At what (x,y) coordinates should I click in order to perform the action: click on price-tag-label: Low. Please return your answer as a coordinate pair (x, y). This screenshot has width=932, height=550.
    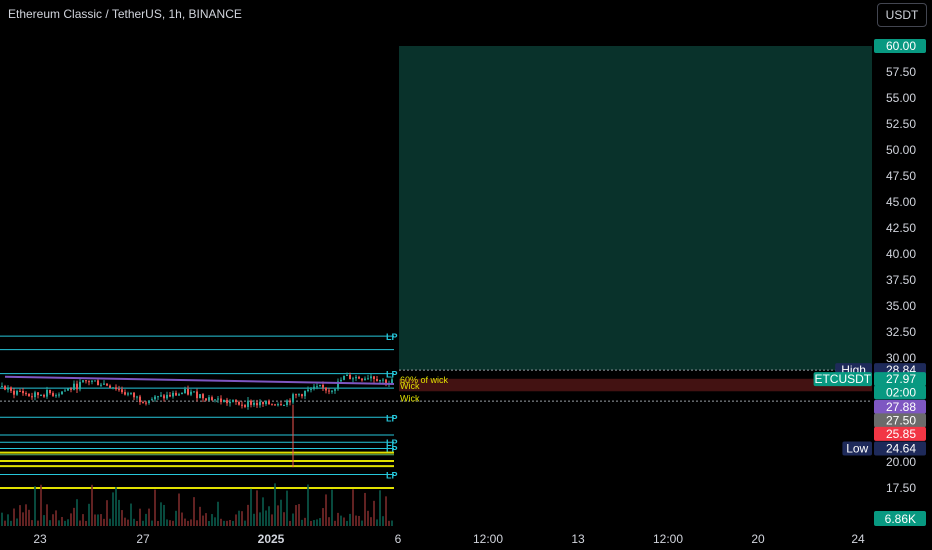
    Looking at the image, I should click on (857, 448).